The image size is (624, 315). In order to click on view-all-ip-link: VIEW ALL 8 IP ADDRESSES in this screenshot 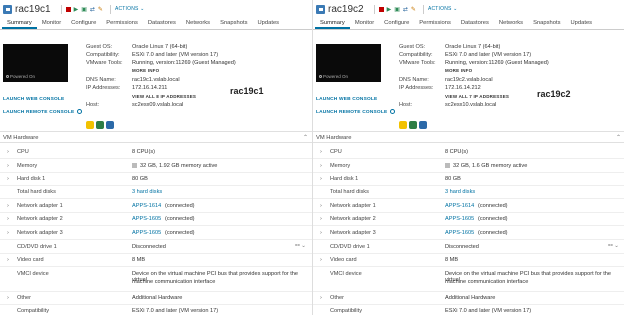, I will do `click(164, 96)`.